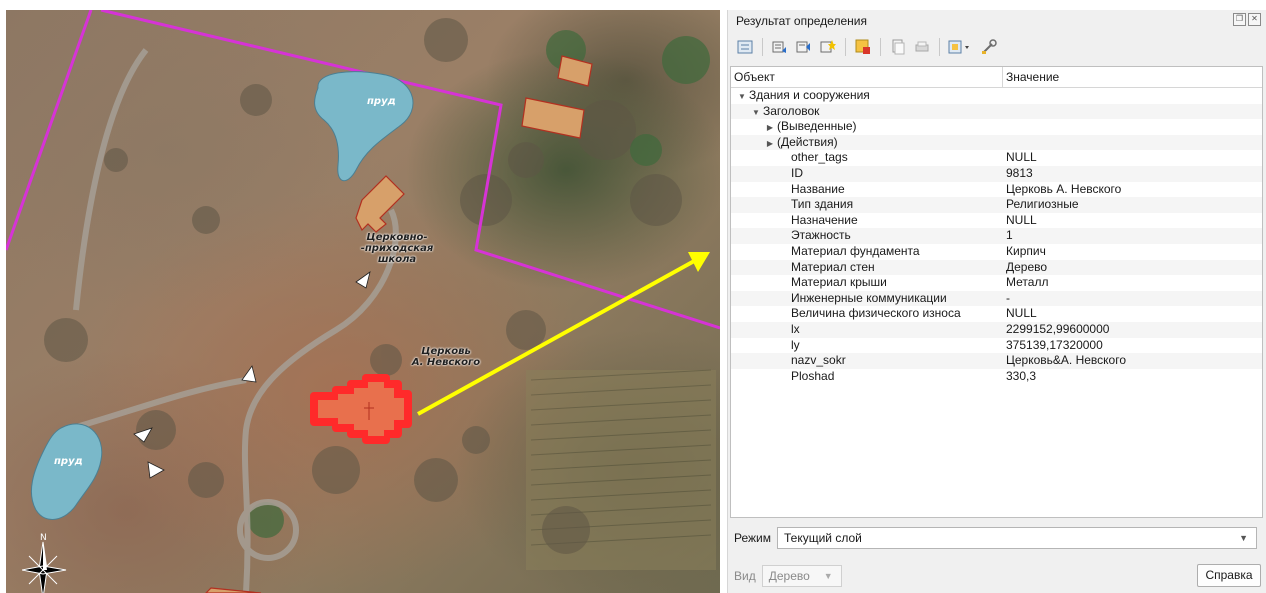 The width and height of the screenshot is (1266, 593). I want to click on tree-row: Величина физического износа NULL, so click(996, 314).